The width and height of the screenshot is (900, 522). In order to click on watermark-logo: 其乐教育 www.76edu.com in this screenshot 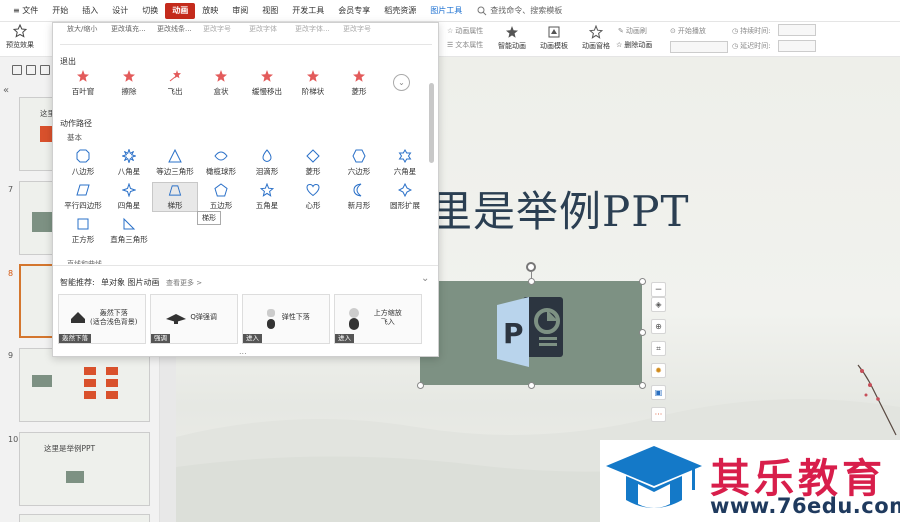, I will do `click(750, 481)`.